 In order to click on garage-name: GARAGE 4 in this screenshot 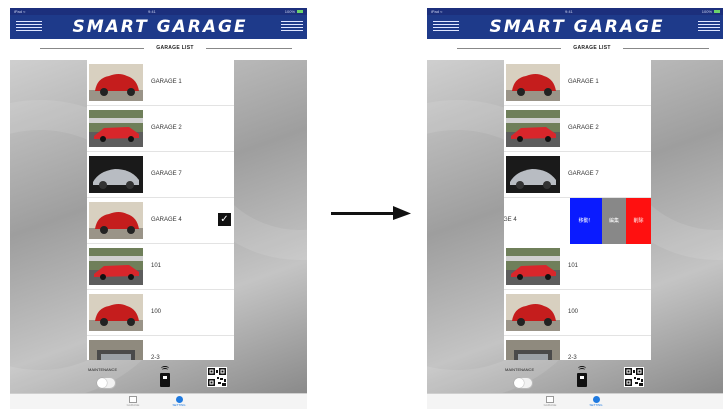, I will do `click(166, 220)`.